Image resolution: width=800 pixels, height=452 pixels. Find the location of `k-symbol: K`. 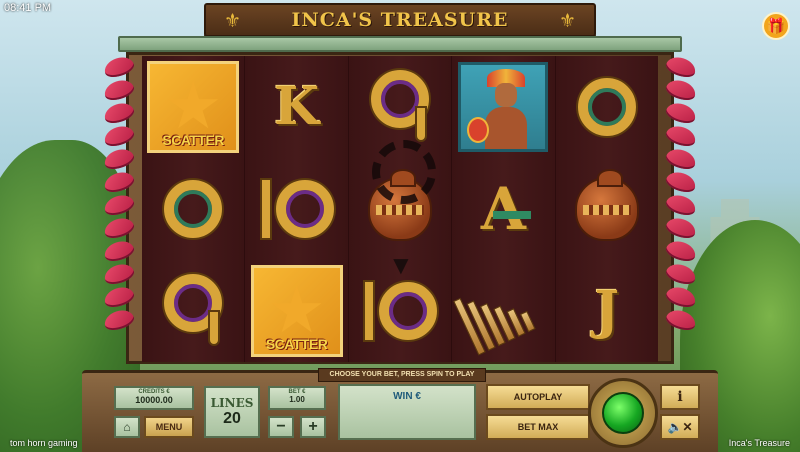

k-symbol: K is located at coordinates (297, 106).